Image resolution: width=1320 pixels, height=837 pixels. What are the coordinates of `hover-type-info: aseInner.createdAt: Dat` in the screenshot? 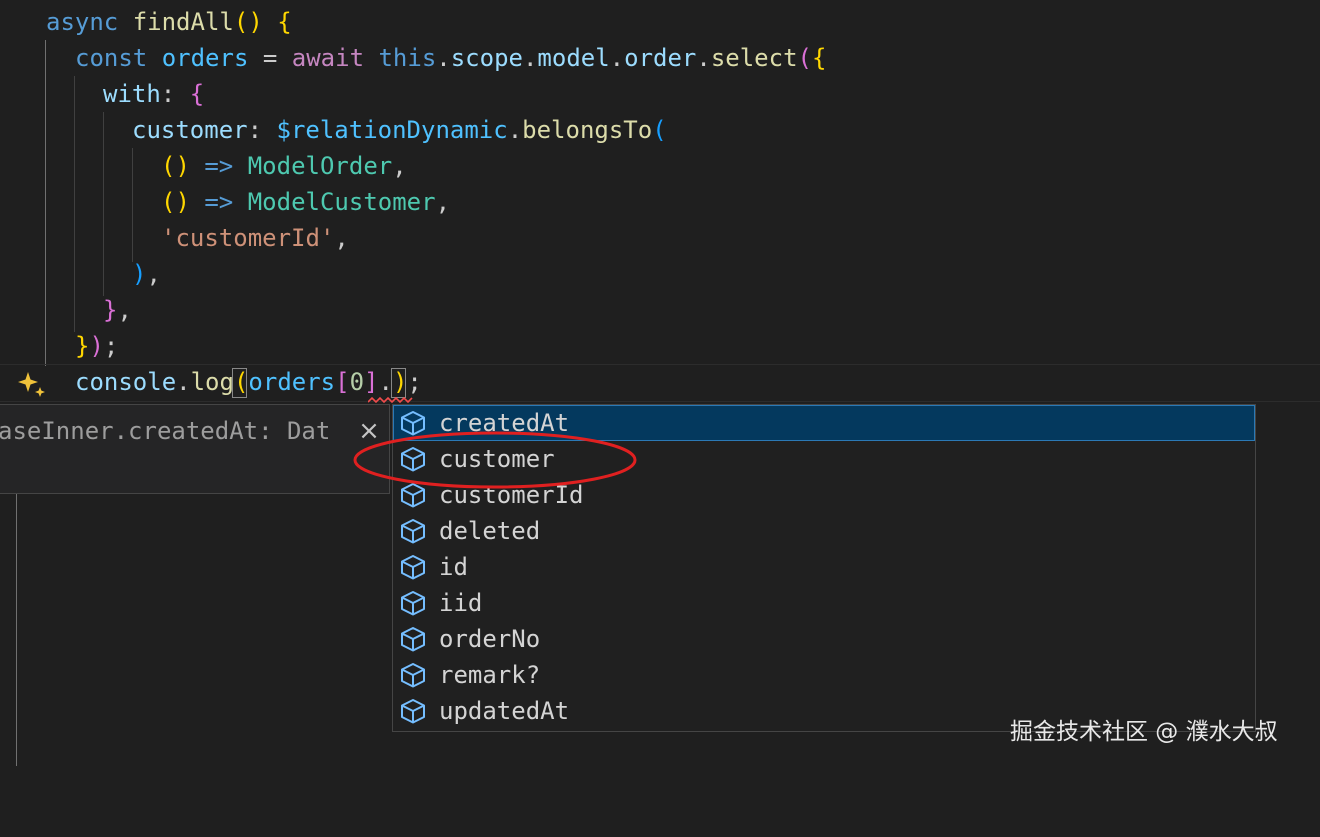 It's located at (165, 431).